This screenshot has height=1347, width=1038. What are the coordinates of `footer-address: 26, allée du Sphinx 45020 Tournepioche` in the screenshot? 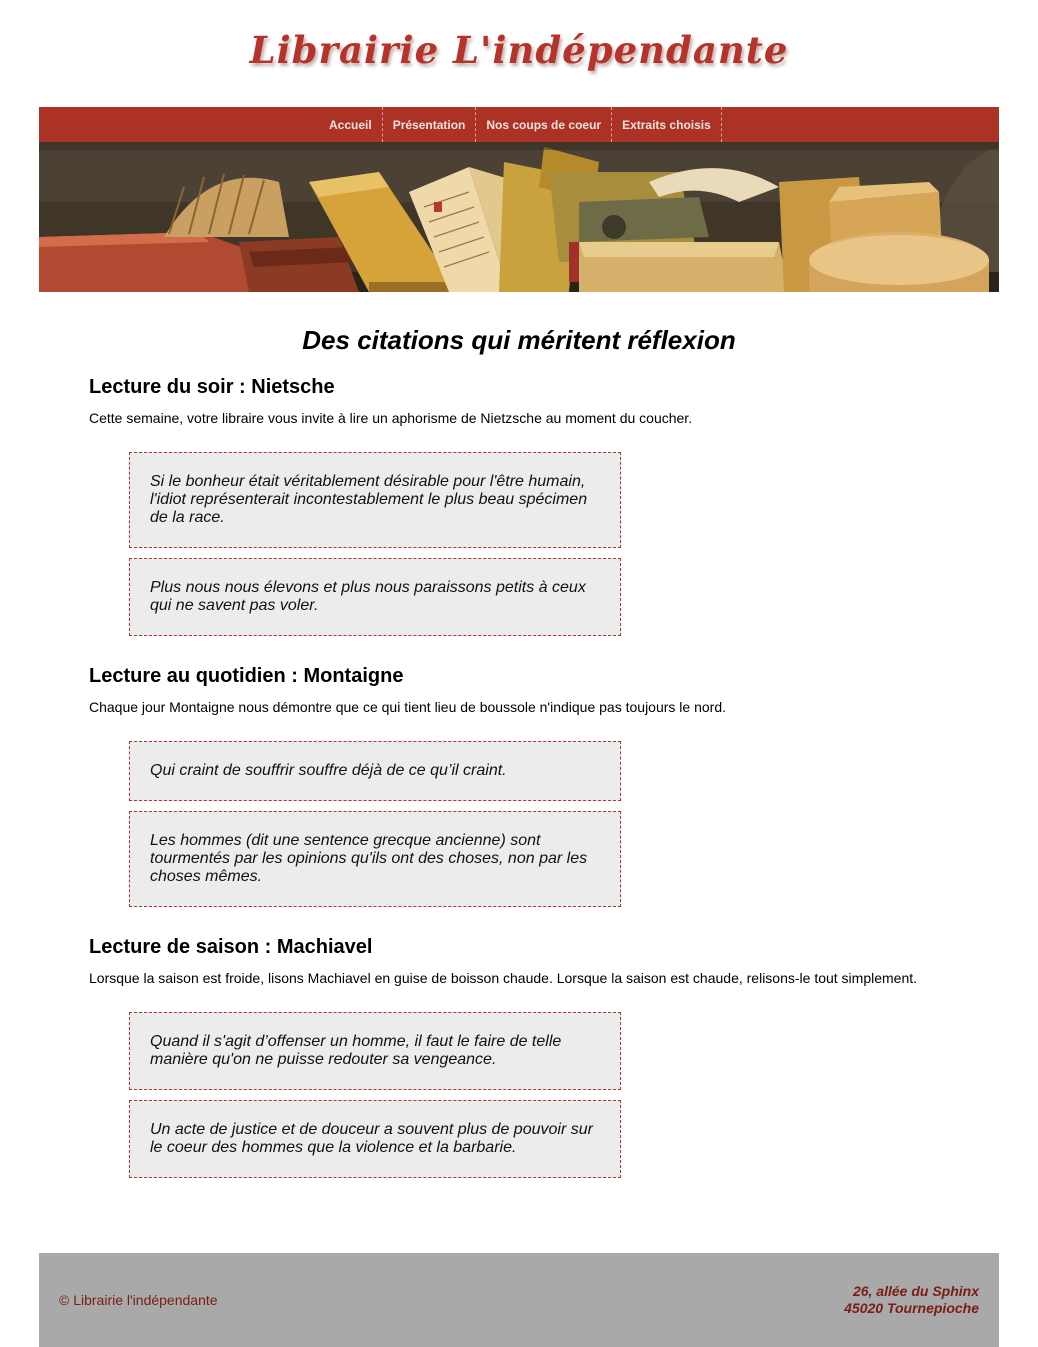 It's located at (911, 1300).